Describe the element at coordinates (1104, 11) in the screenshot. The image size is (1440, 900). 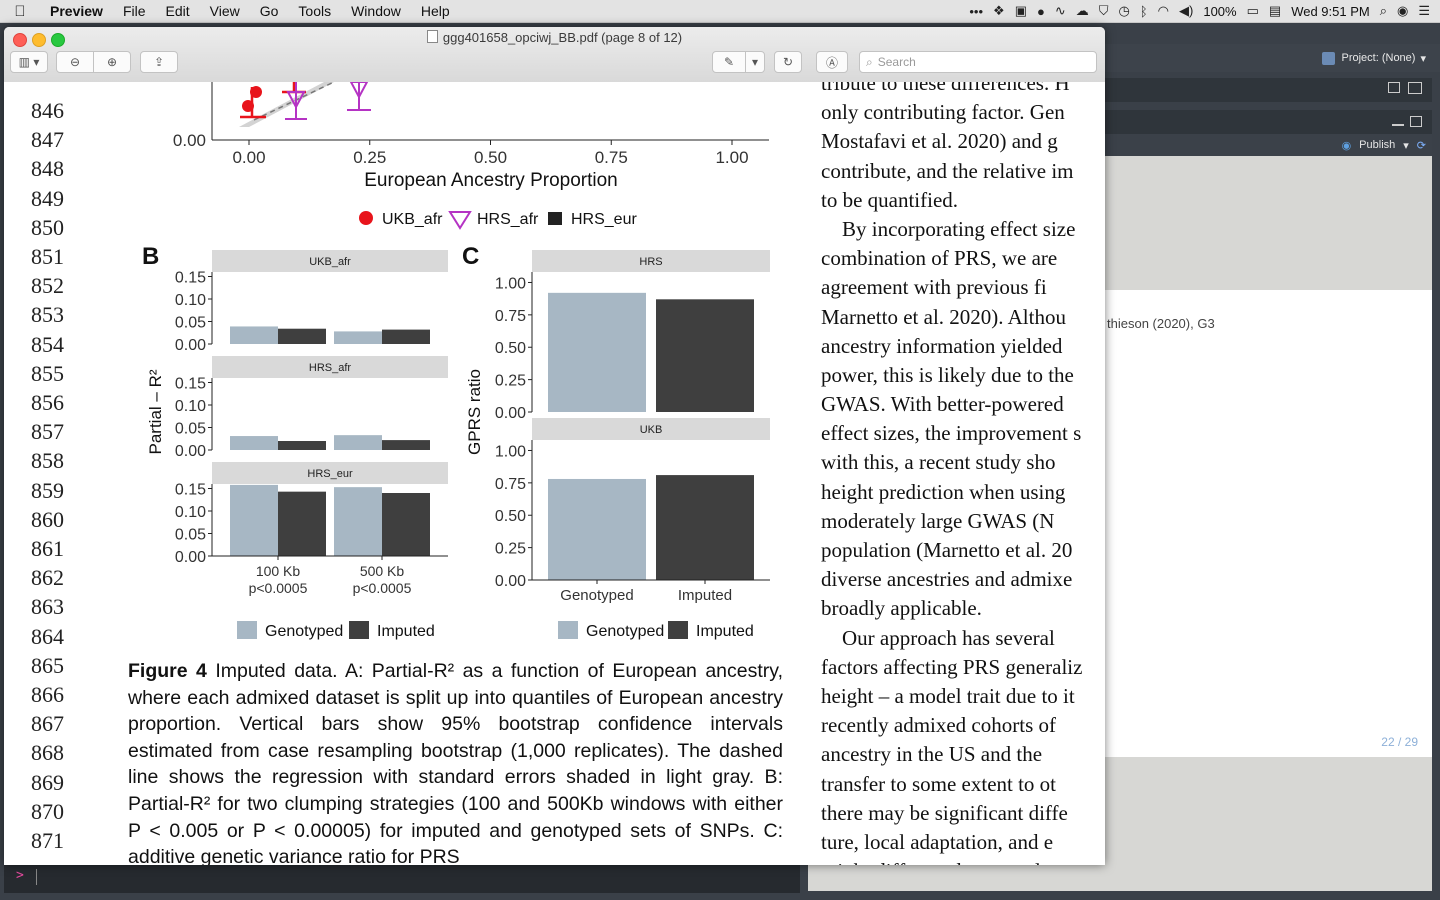
I see `shield-icon: ⛉` at that location.